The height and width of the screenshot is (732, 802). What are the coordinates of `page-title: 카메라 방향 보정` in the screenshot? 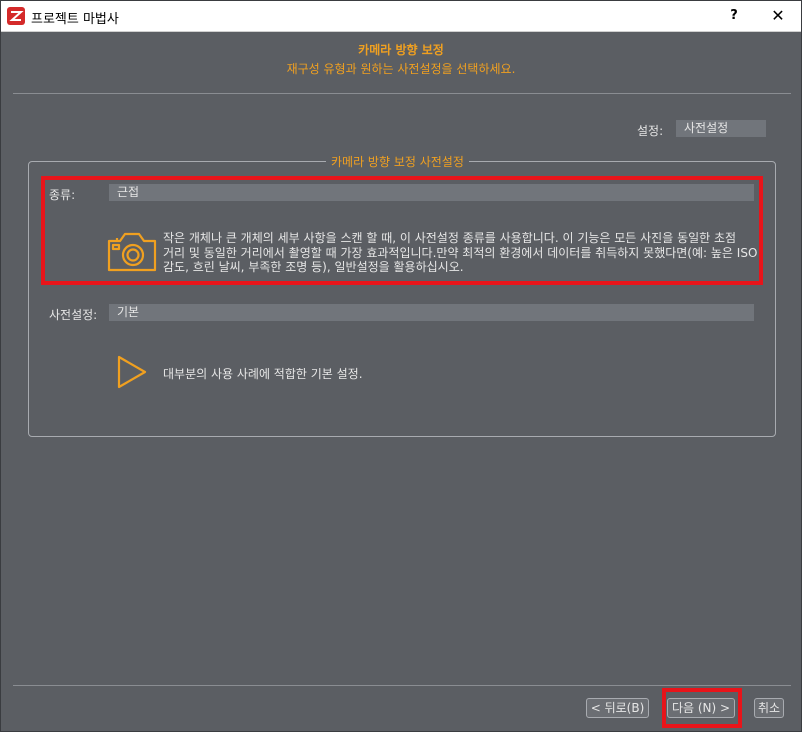 It's located at (401, 50).